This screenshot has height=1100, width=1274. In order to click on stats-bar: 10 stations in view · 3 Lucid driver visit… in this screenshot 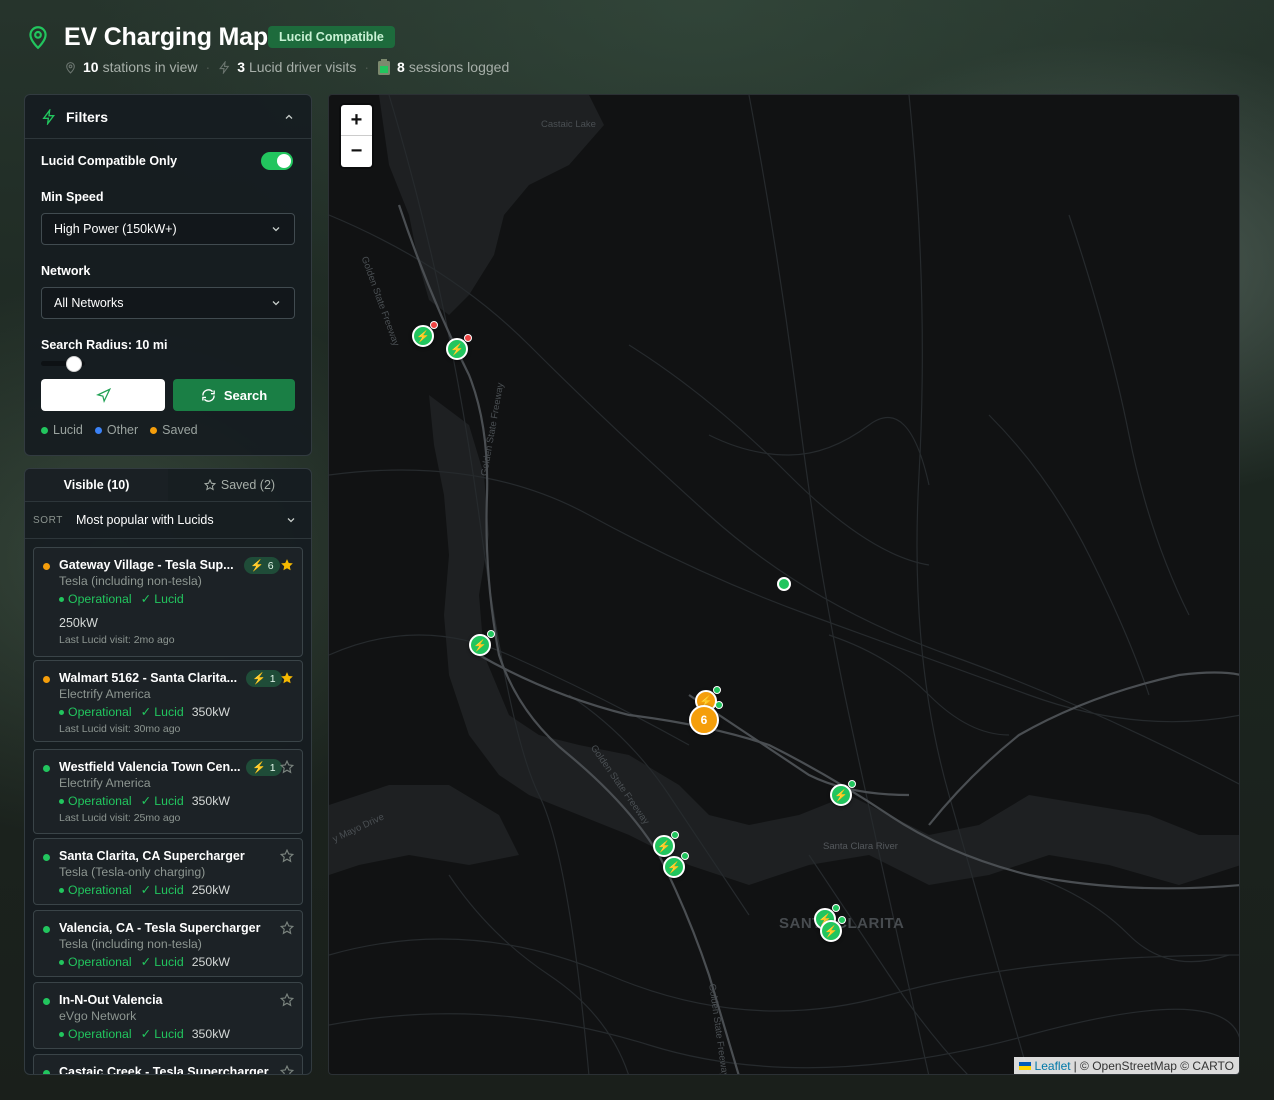, I will do `click(286, 67)`.